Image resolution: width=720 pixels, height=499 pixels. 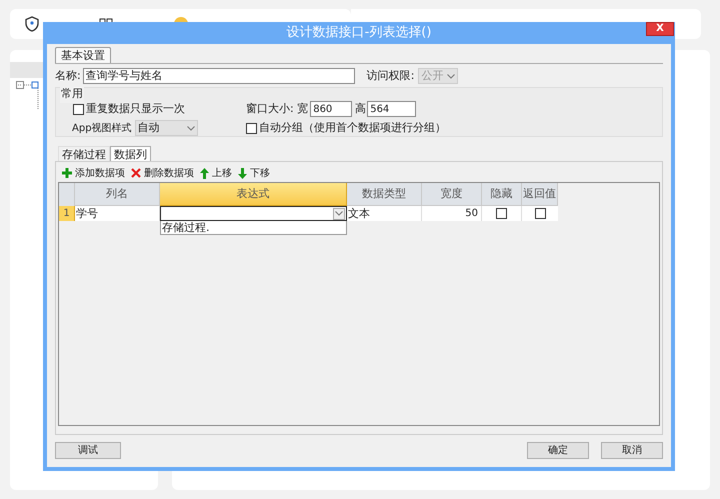 What do you see at coordinates (352, 128) in the screenshot?
I see `auto-group-label: 自动分组（使用首个数据项进行分组）` at bounding box center [352, 128].